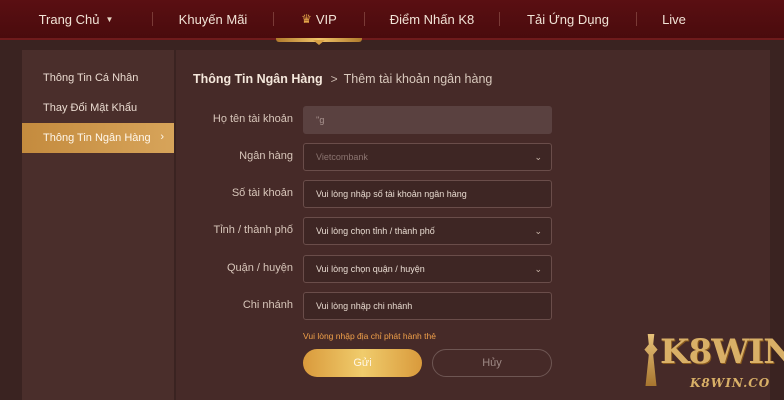 This screenshot has height=400, width=784. What do you see at coordinates (326, 19) in the screenshot?
I see `nav-label-vip: VIP` at bounding box center [326, 19].